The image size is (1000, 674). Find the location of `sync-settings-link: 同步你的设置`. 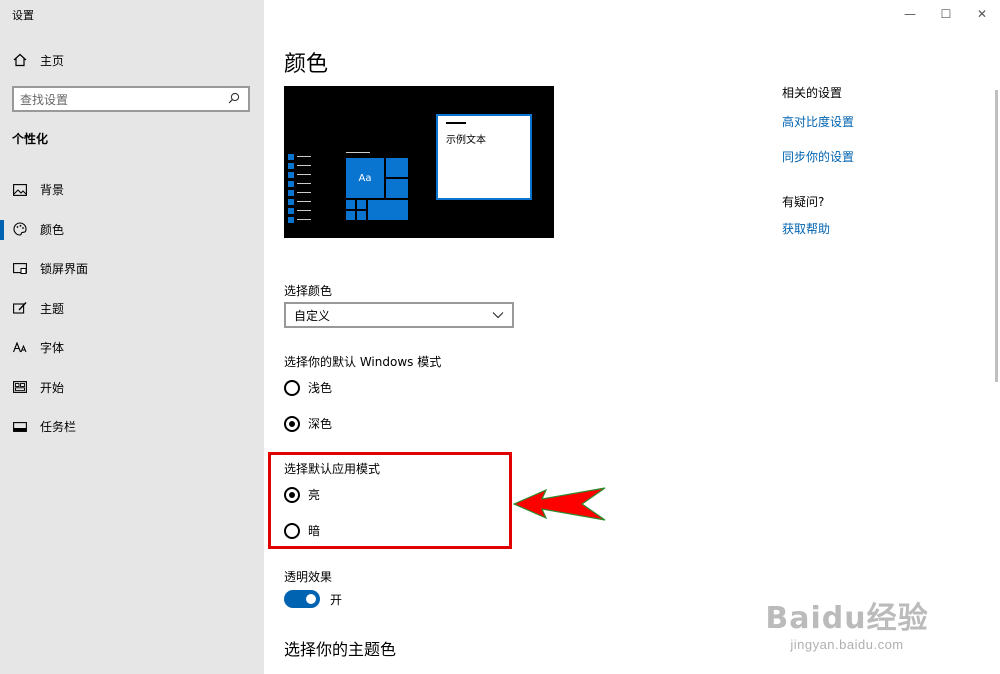

sync-settings-link: 同步你的设置 is located at coordinates (872, 156).